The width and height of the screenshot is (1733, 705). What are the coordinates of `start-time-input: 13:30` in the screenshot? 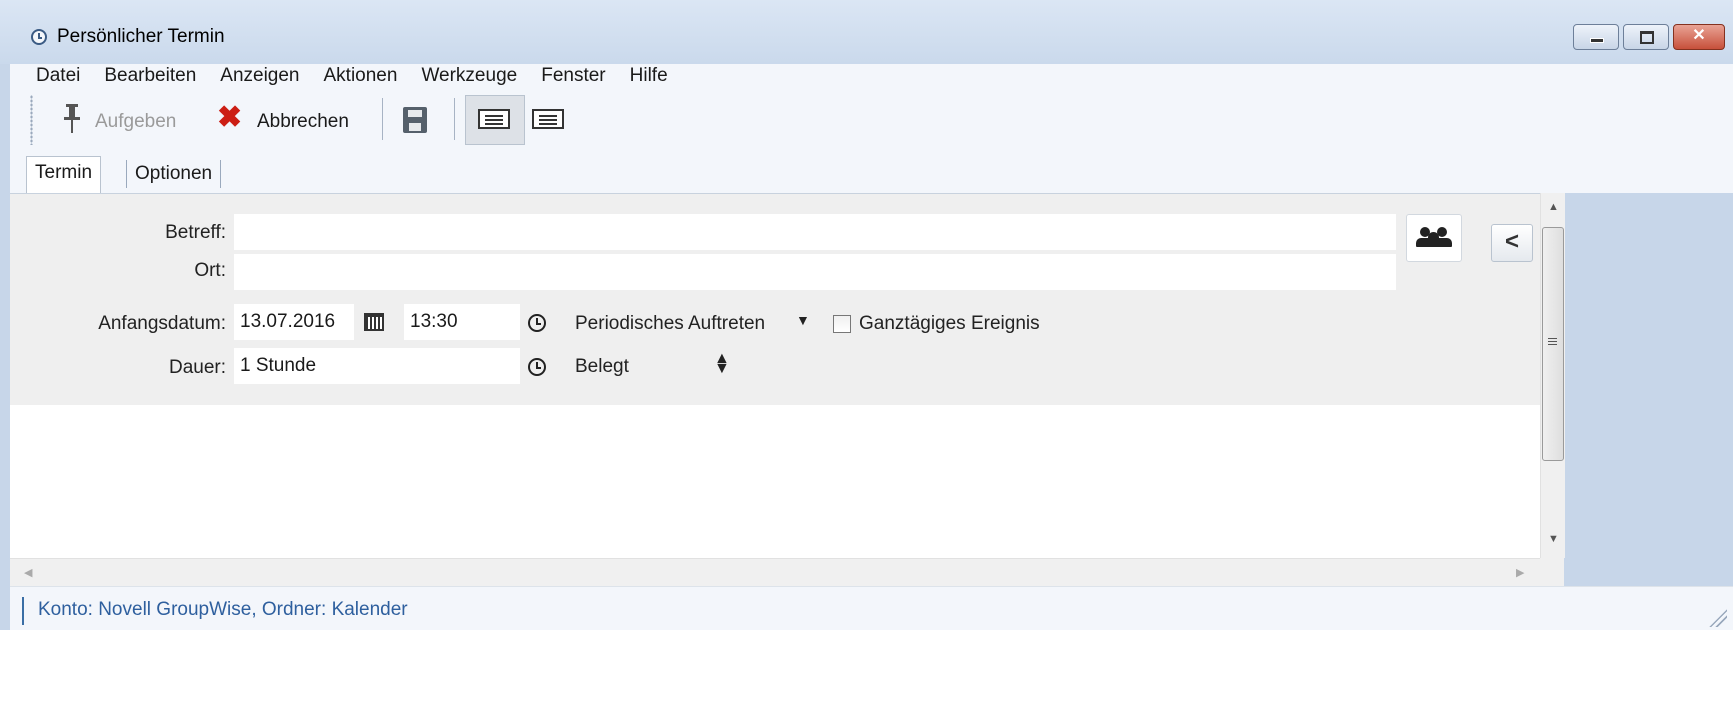 It's located at (462, 322).